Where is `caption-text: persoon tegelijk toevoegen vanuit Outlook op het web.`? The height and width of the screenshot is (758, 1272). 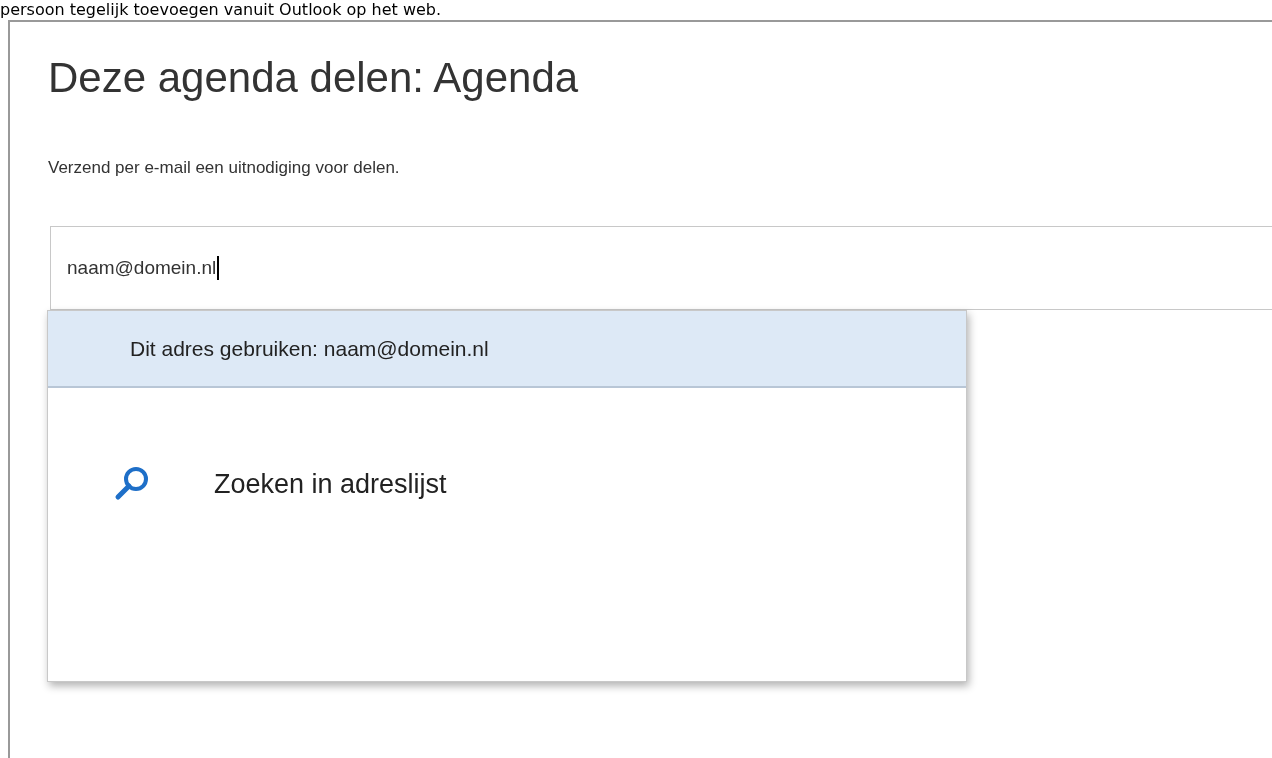
caption-text: persoon tegelijk toevoegen vanuit Outlook op het web. is located at coordinates (221, 9).